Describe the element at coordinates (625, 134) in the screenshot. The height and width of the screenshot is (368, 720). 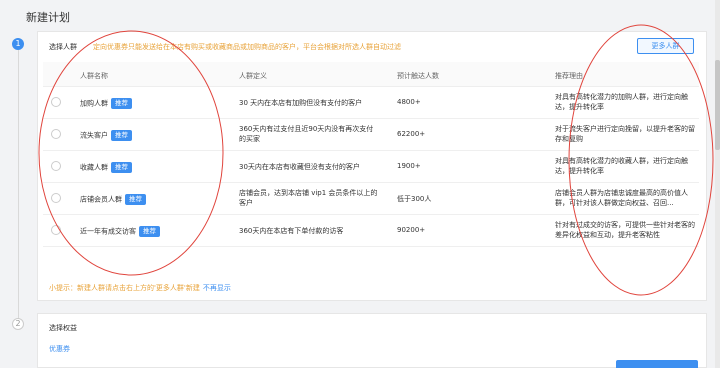
I see `row-reason: 对于流失客户进行定向挽留，以提升老客的留存和复购` at that location.